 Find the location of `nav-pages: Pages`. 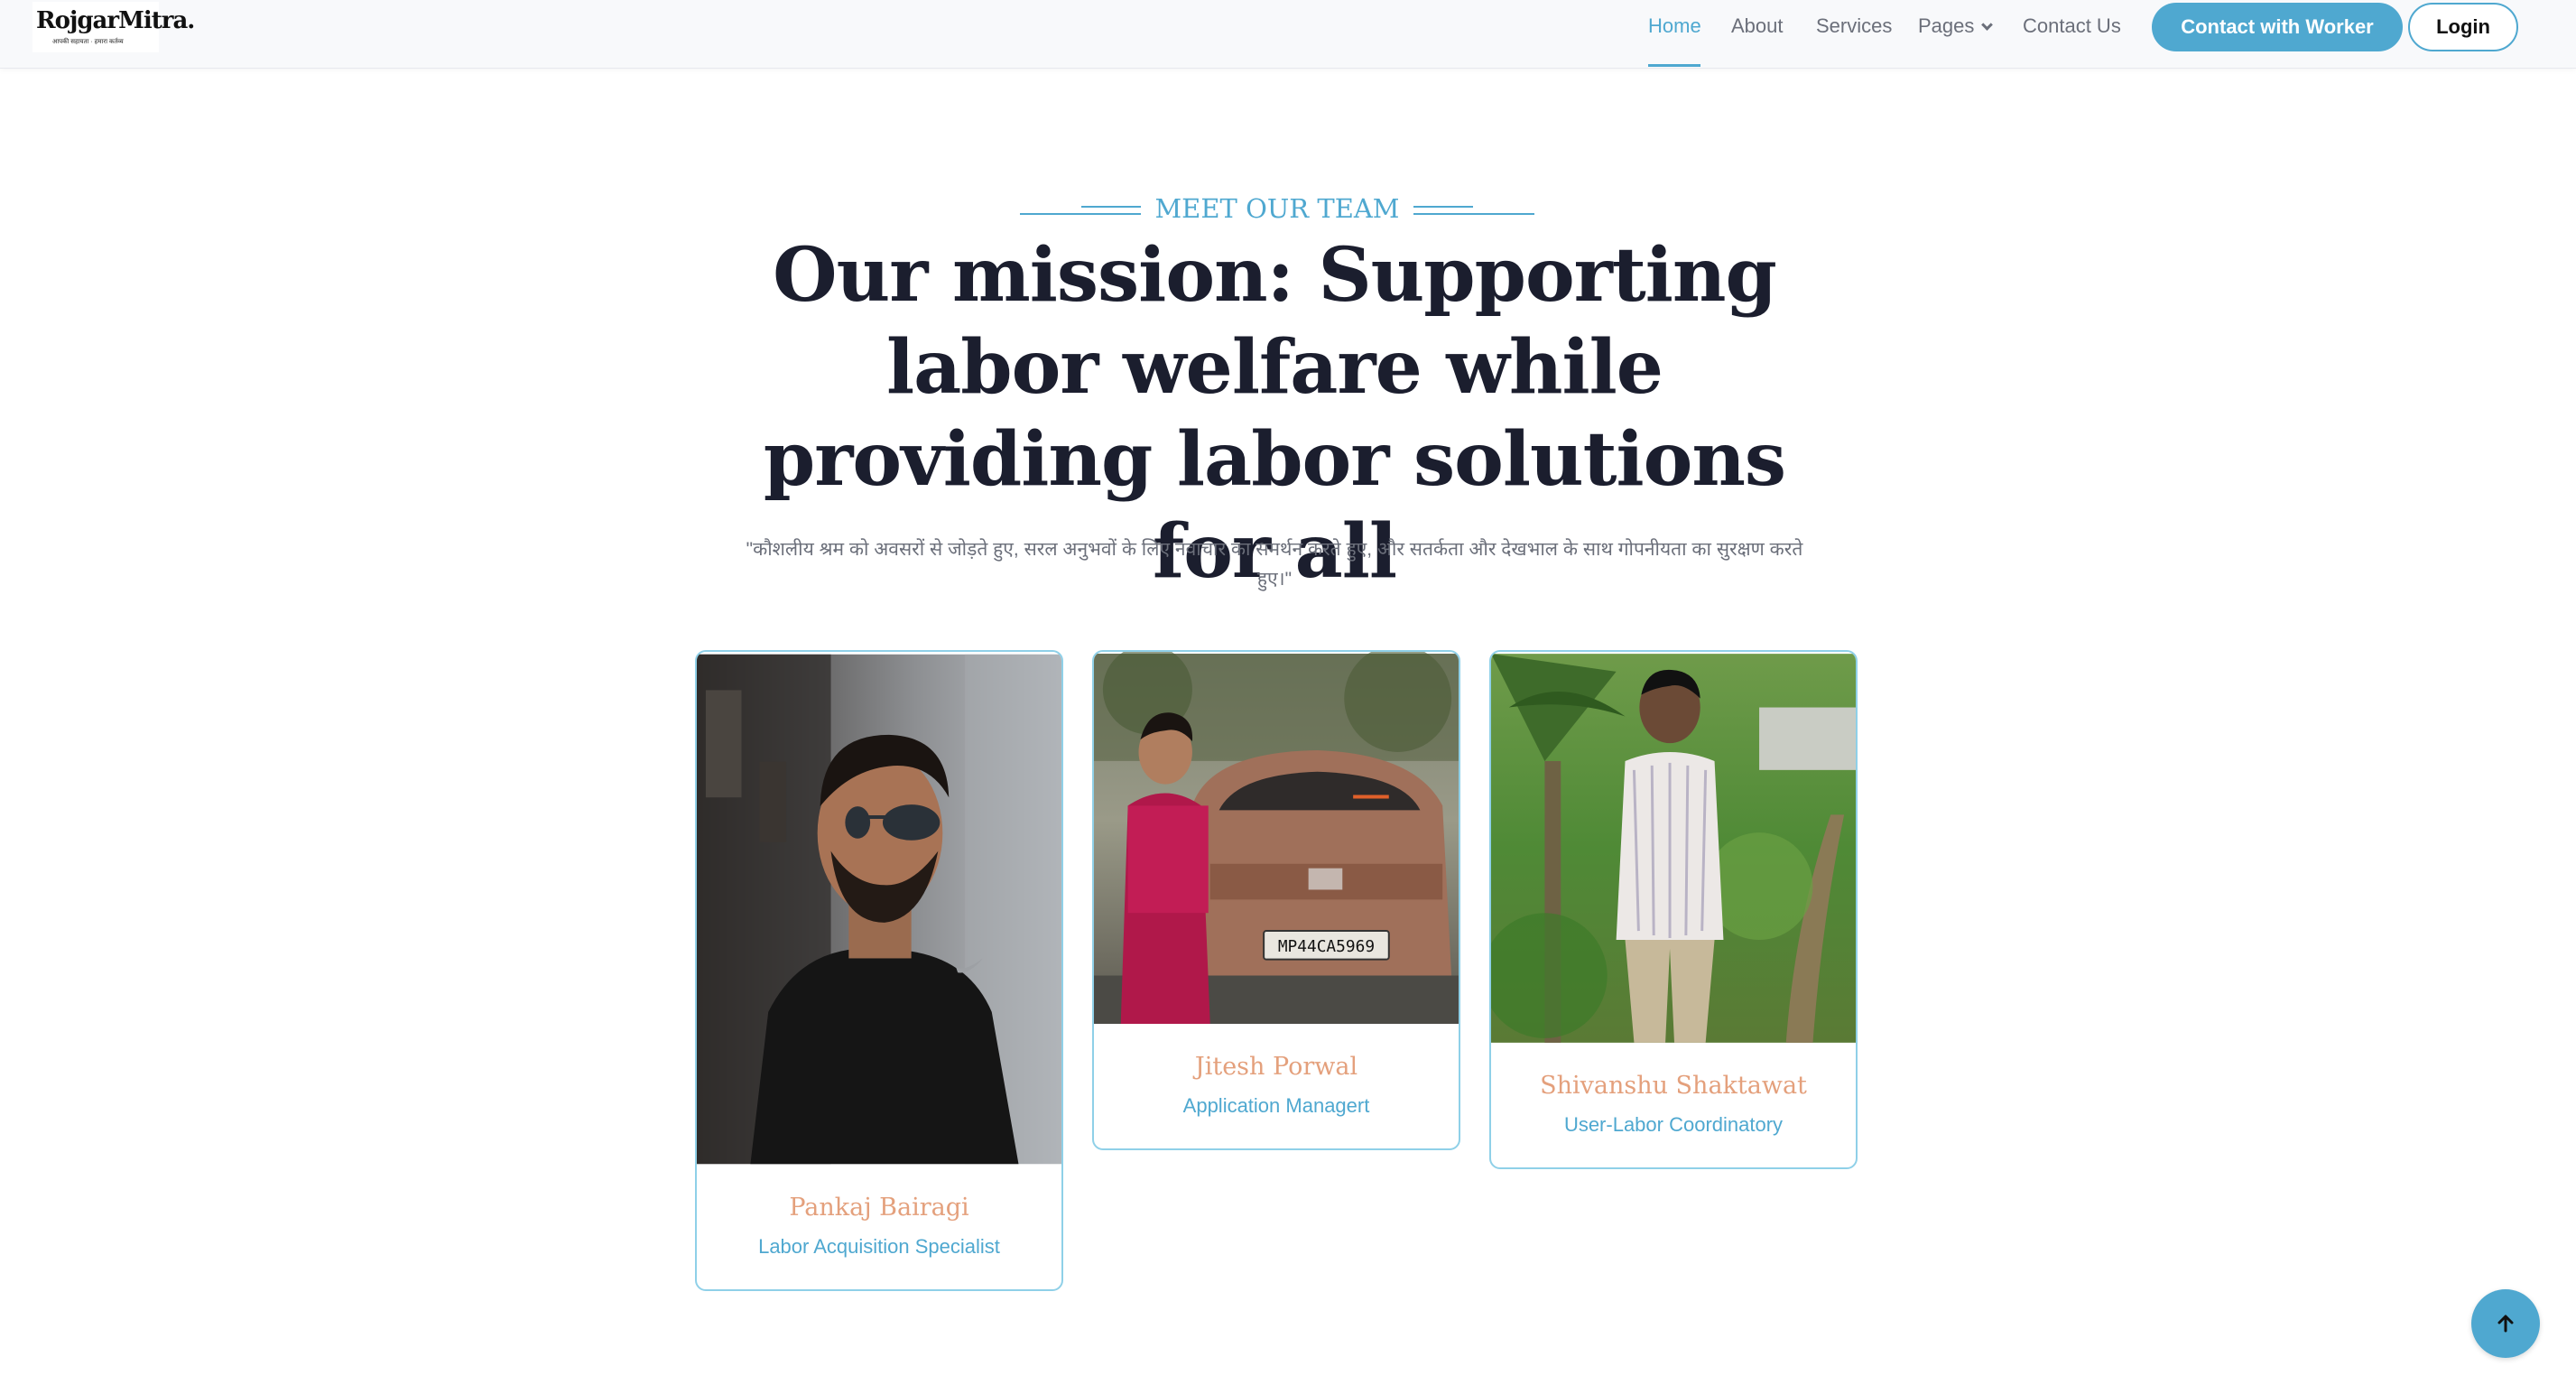

nav-pages: Pages is located at coordinates (1956, 26).